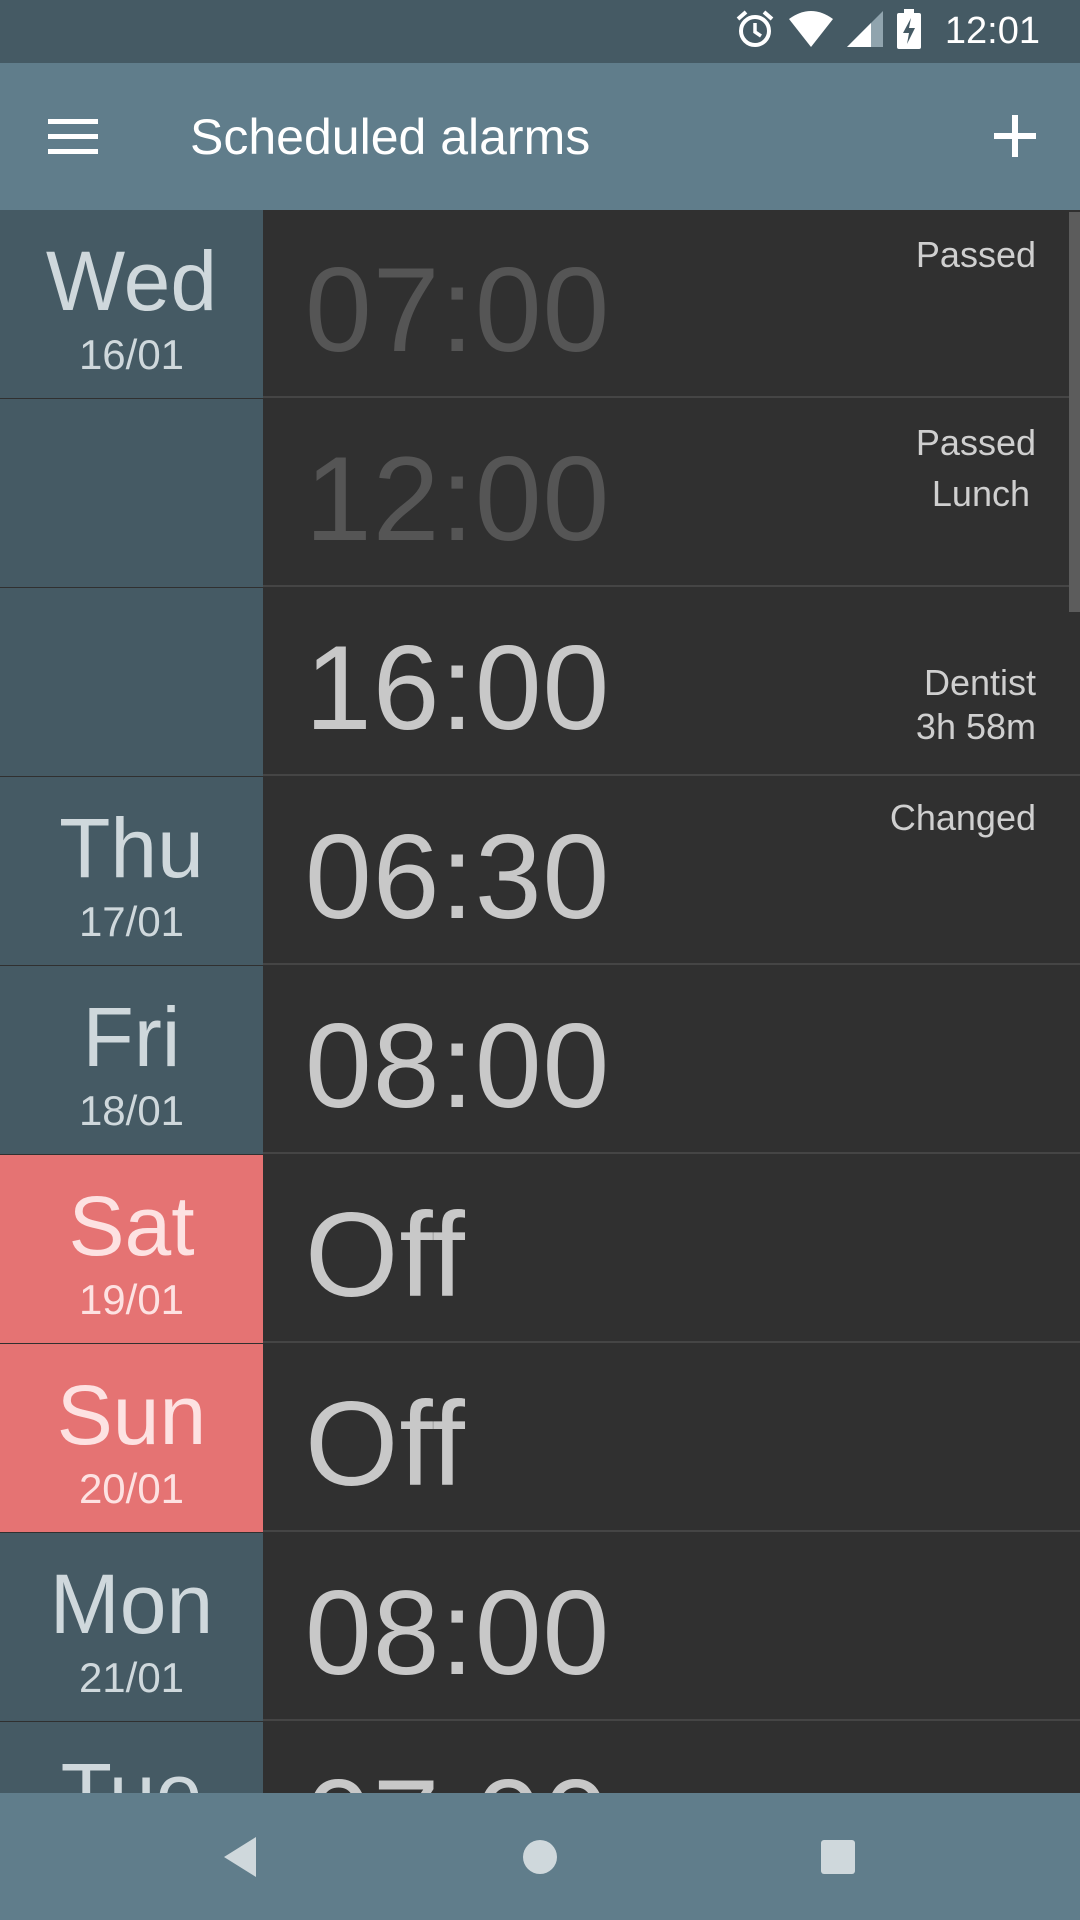 The image size is (1080, 1920). What do you see at coordinates (131, 1604) in the screenshot?
I see `day-name: Mon` at bounding box center [131, 1604].